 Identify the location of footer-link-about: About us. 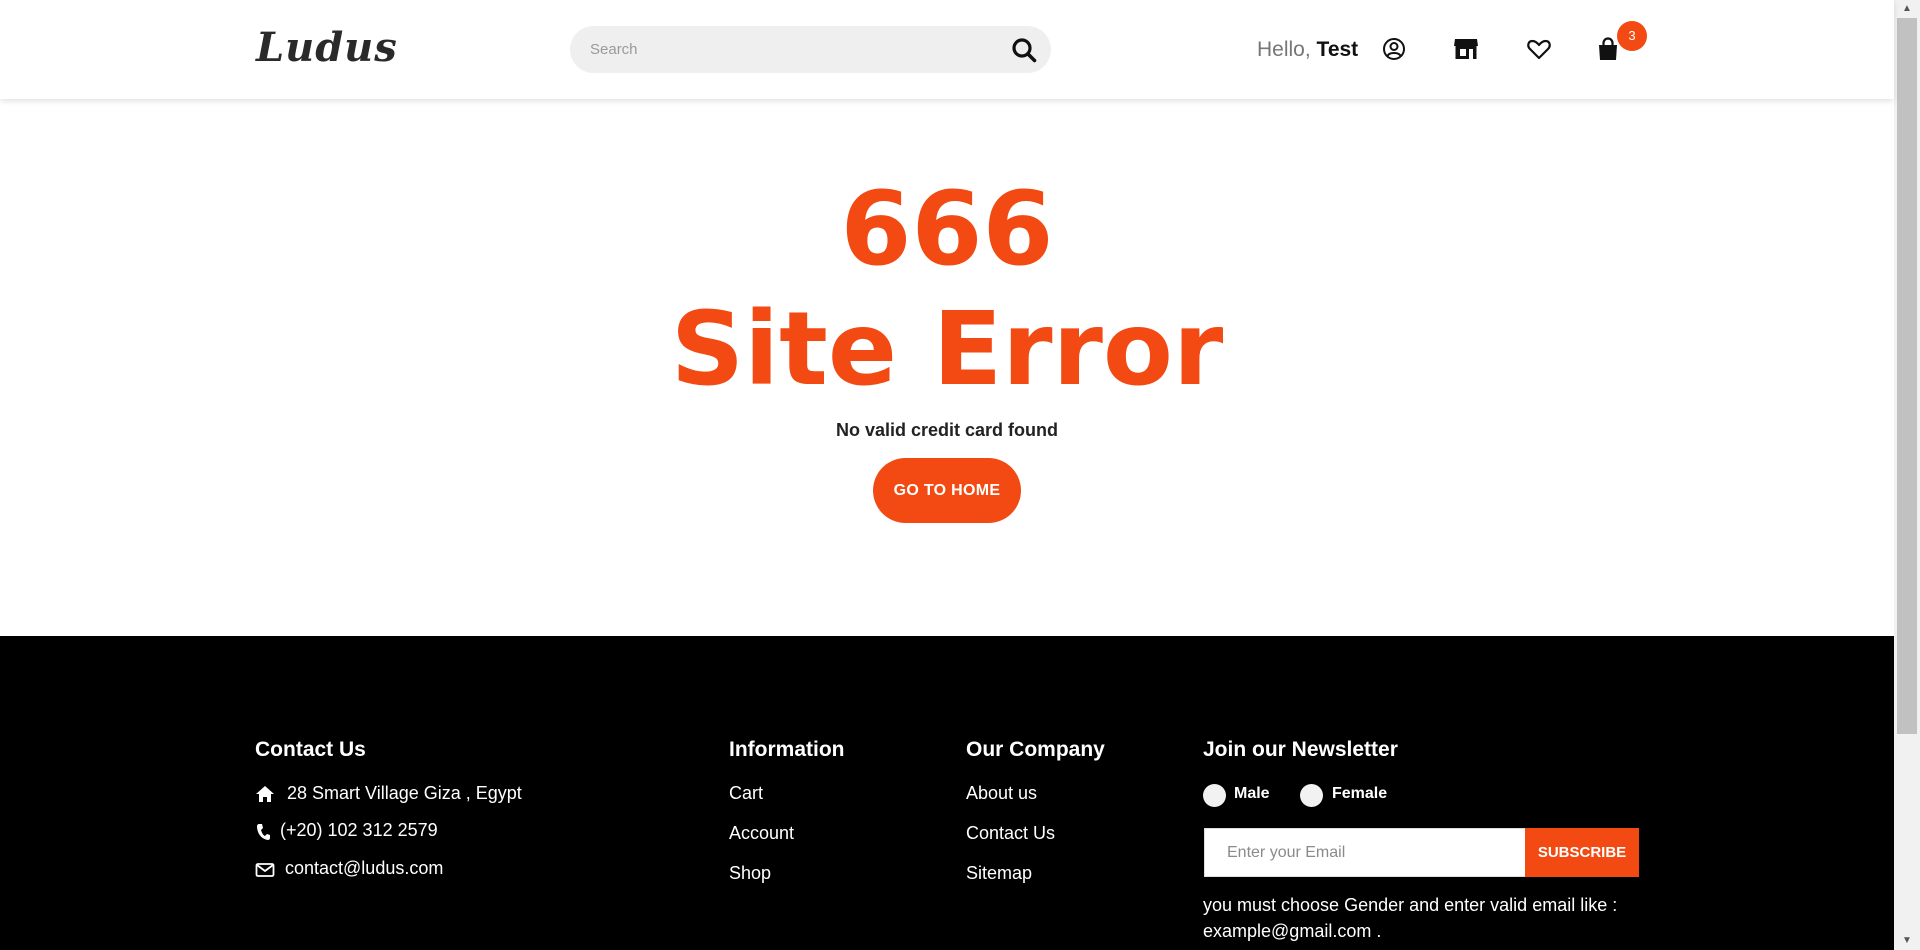
(1001, 793).